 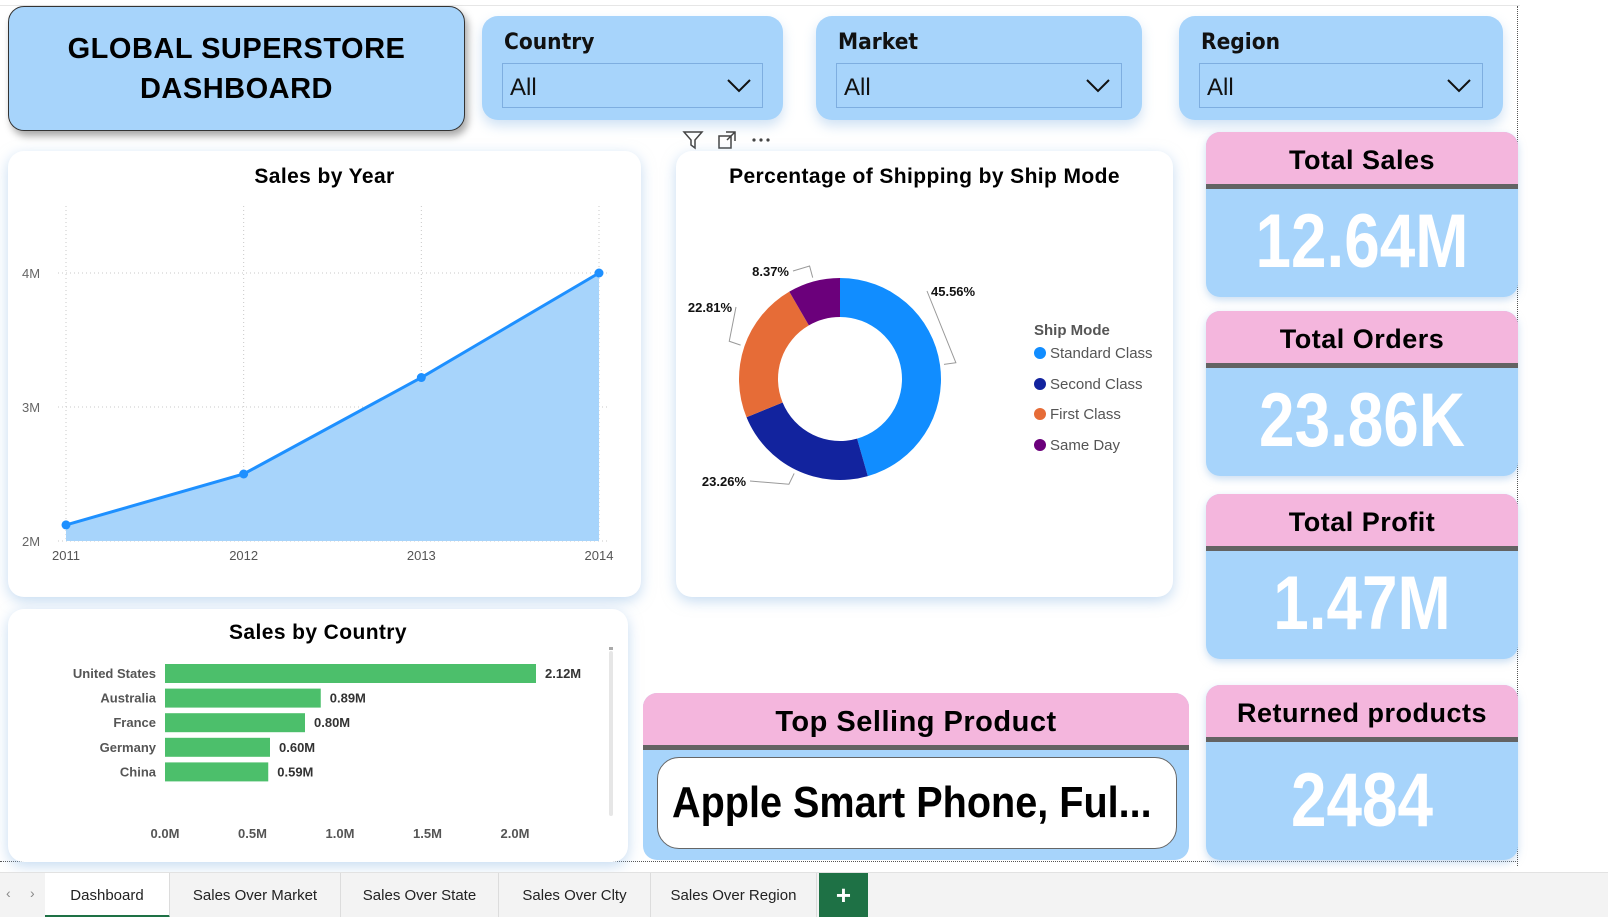 What do you see at coordinates (1072, 330) in the screenshot?
I see `legend-title: Ship Mode` at bounding box center [1072, 330].